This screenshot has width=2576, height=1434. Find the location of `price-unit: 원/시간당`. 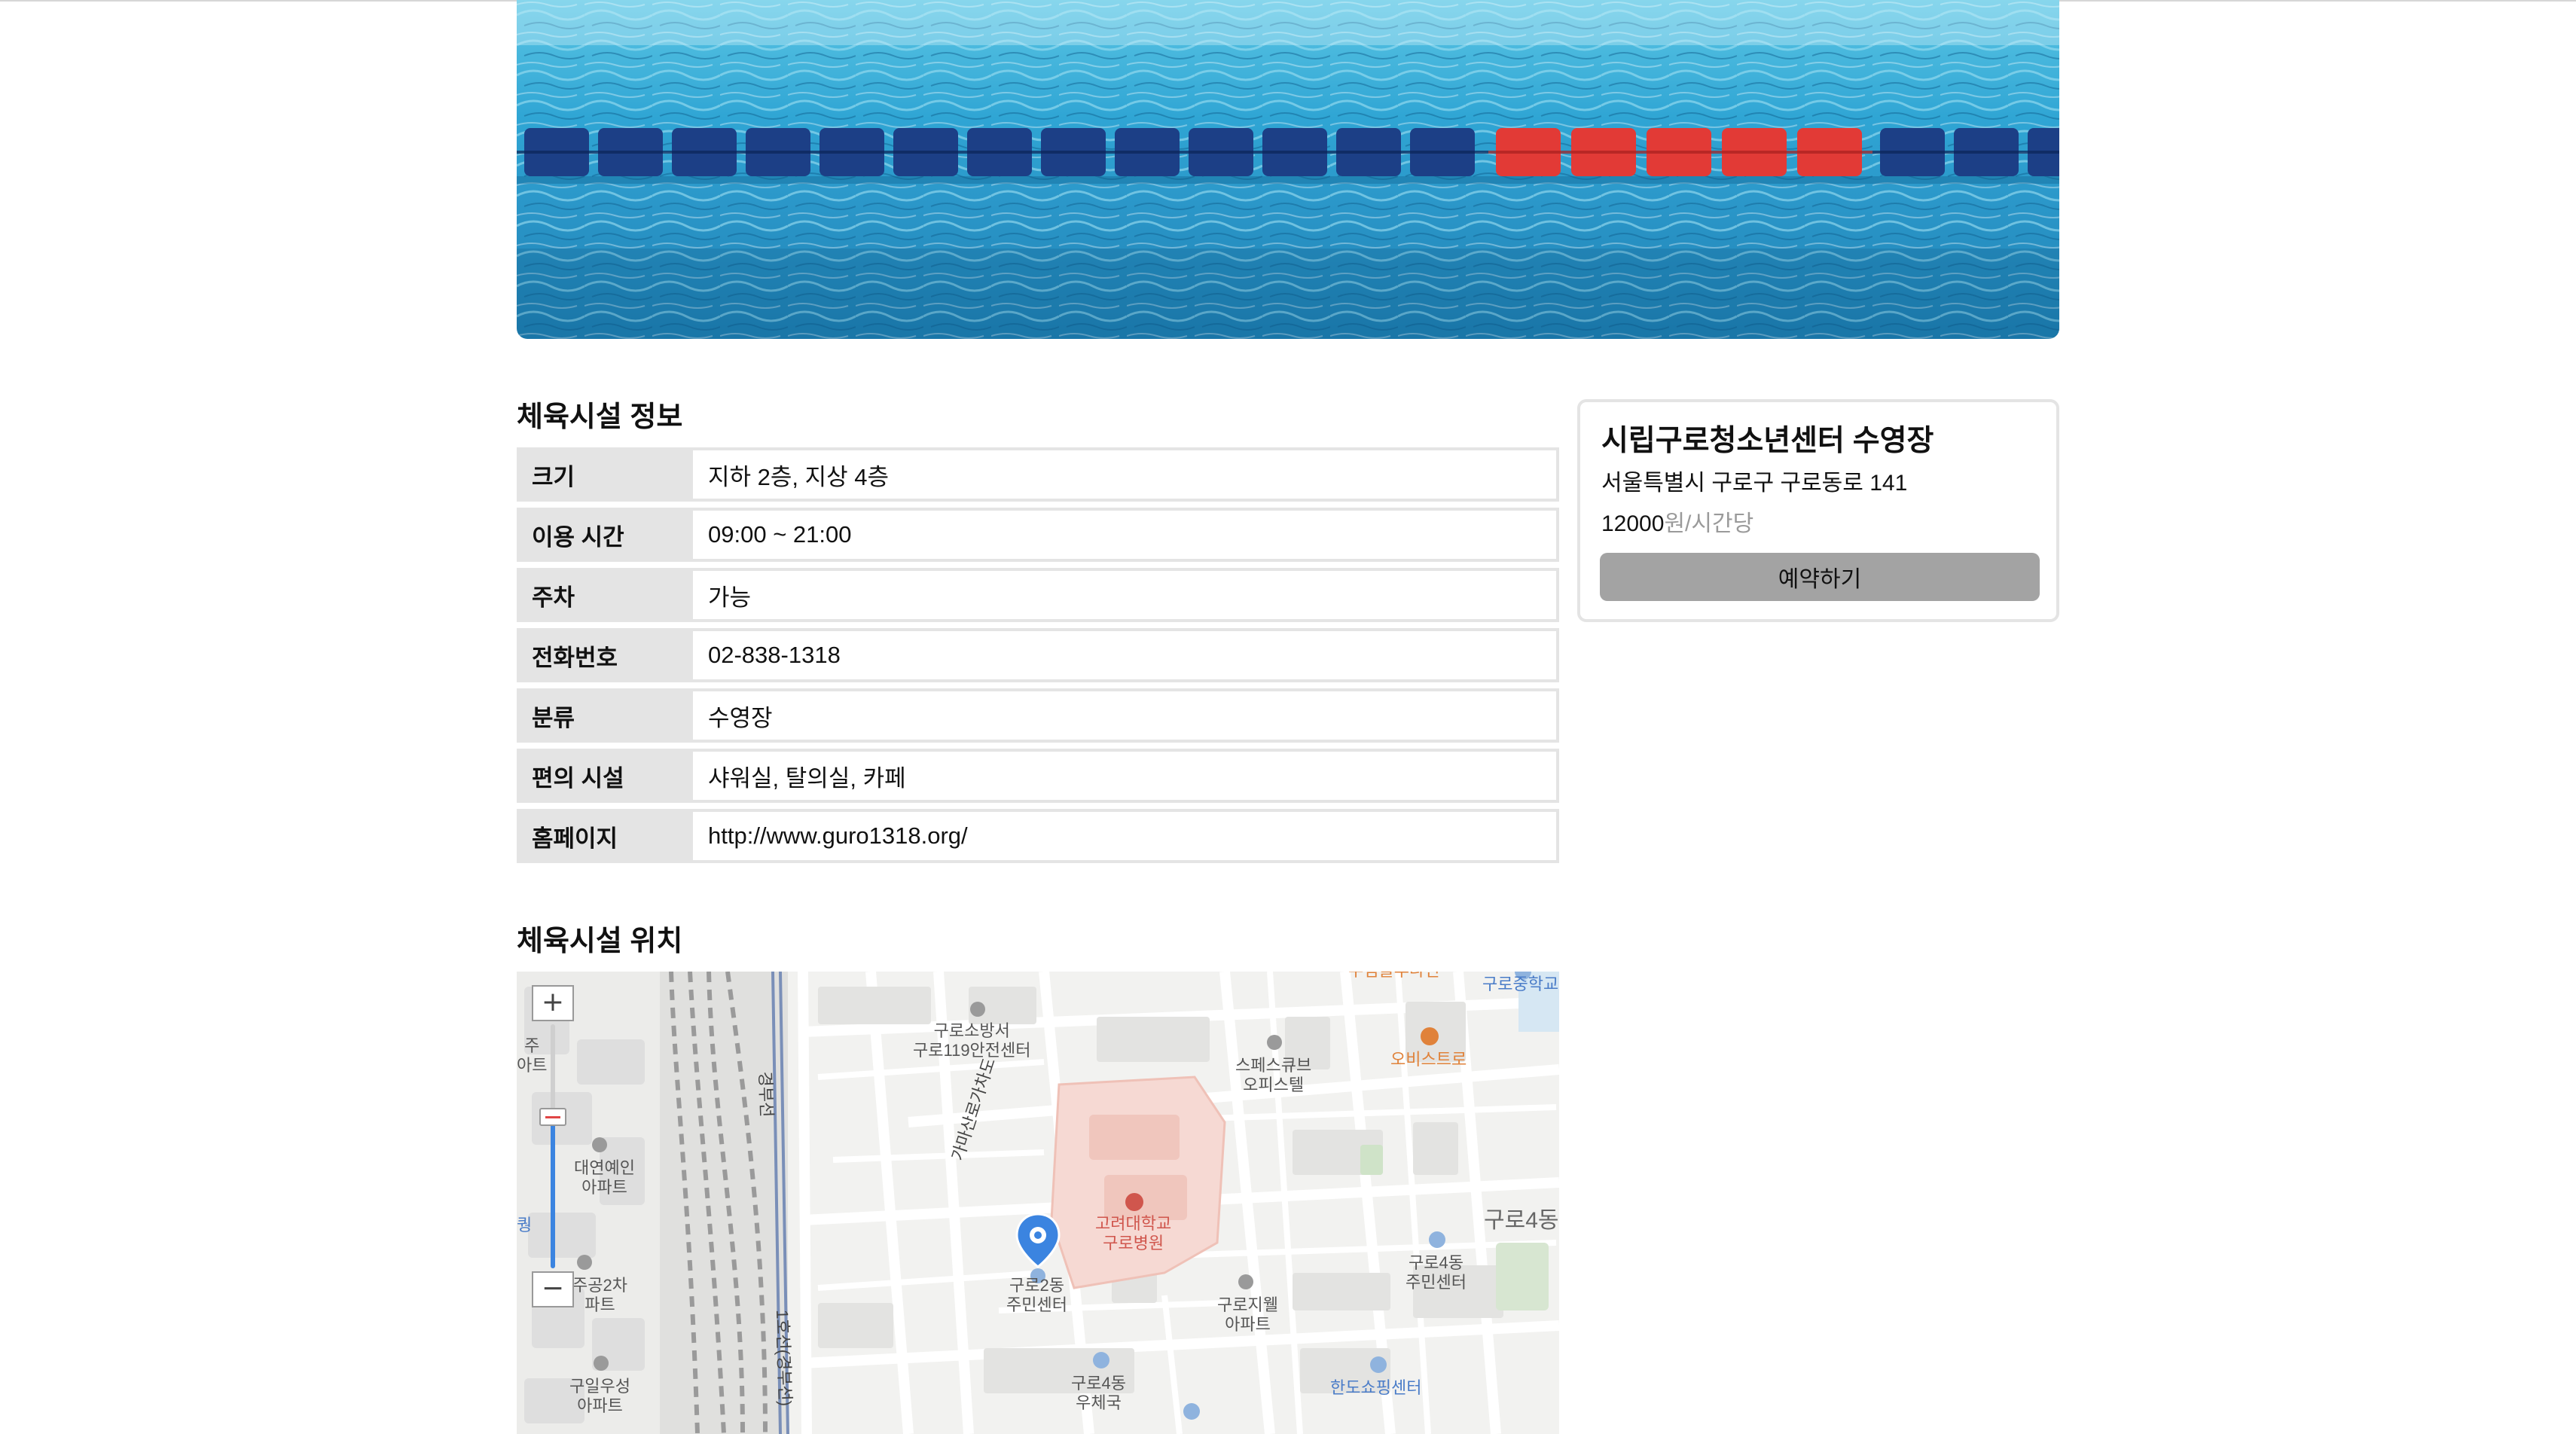

price-unit: 원/시간당 is located at coordinates (1709, 523).